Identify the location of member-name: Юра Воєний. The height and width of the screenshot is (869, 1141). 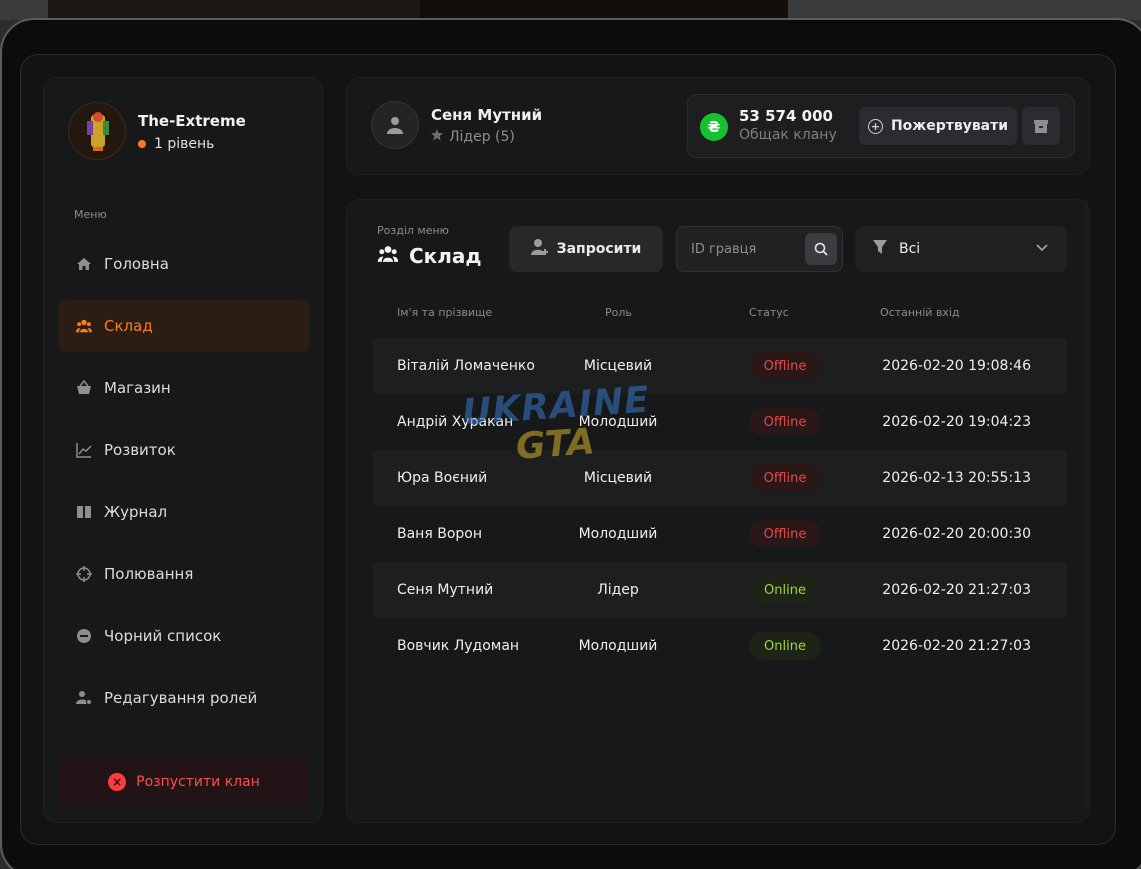
(442, 477).